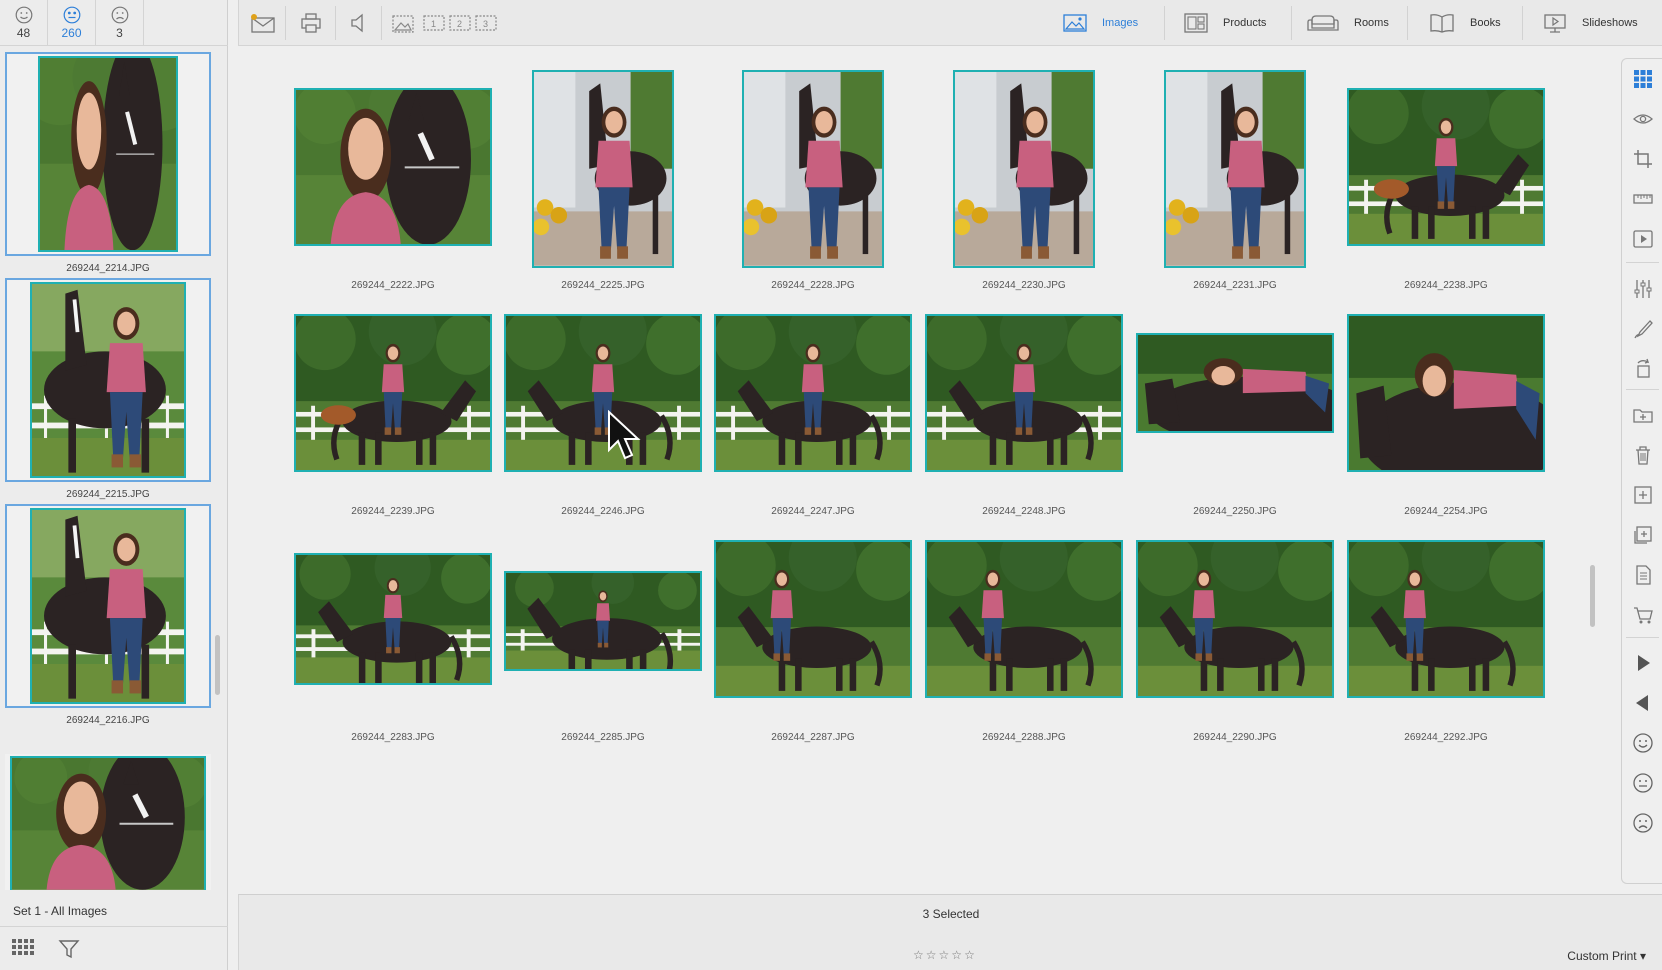 The image size is (1662, 970). Describe the element at coordinates (1642, 239) in the screenshot. I see `play-box-button` at that location.